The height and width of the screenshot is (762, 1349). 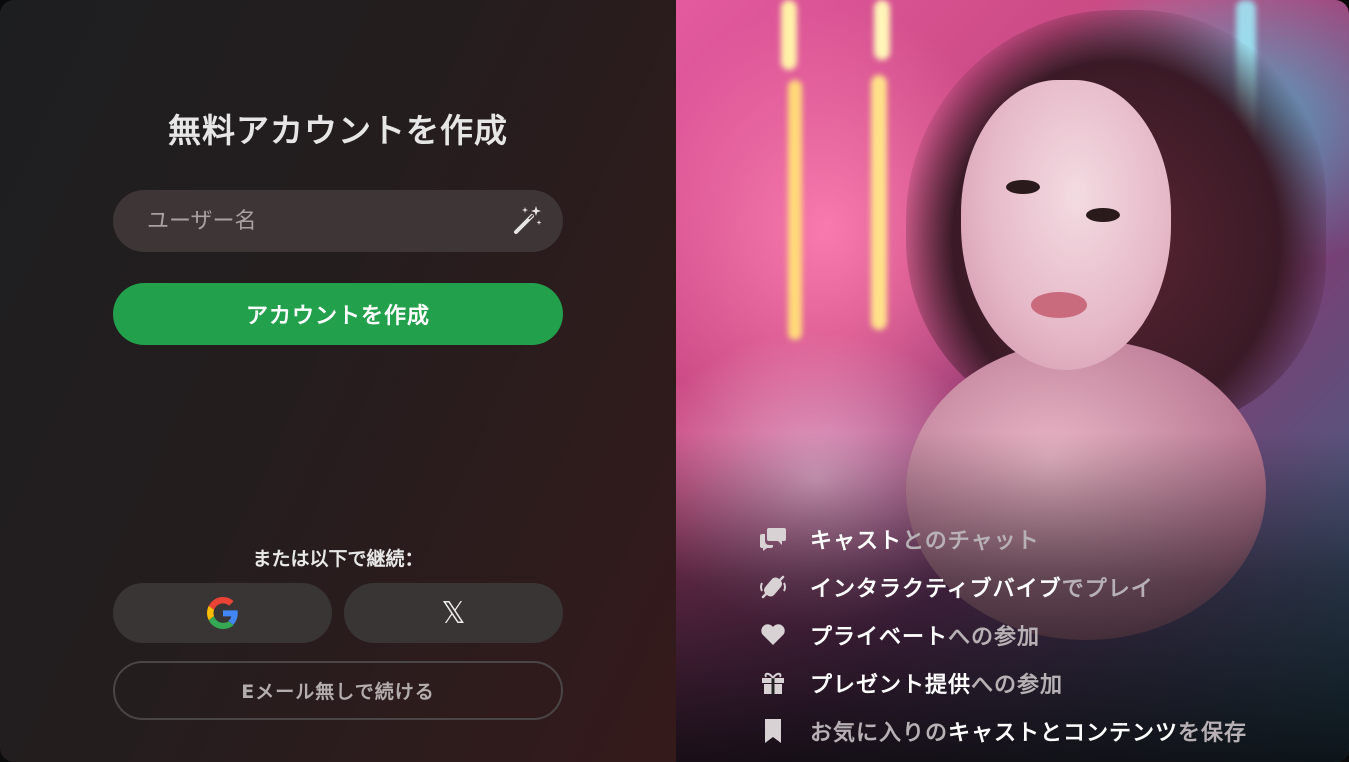 I want to click on username-field, so click(x=338, y=221).